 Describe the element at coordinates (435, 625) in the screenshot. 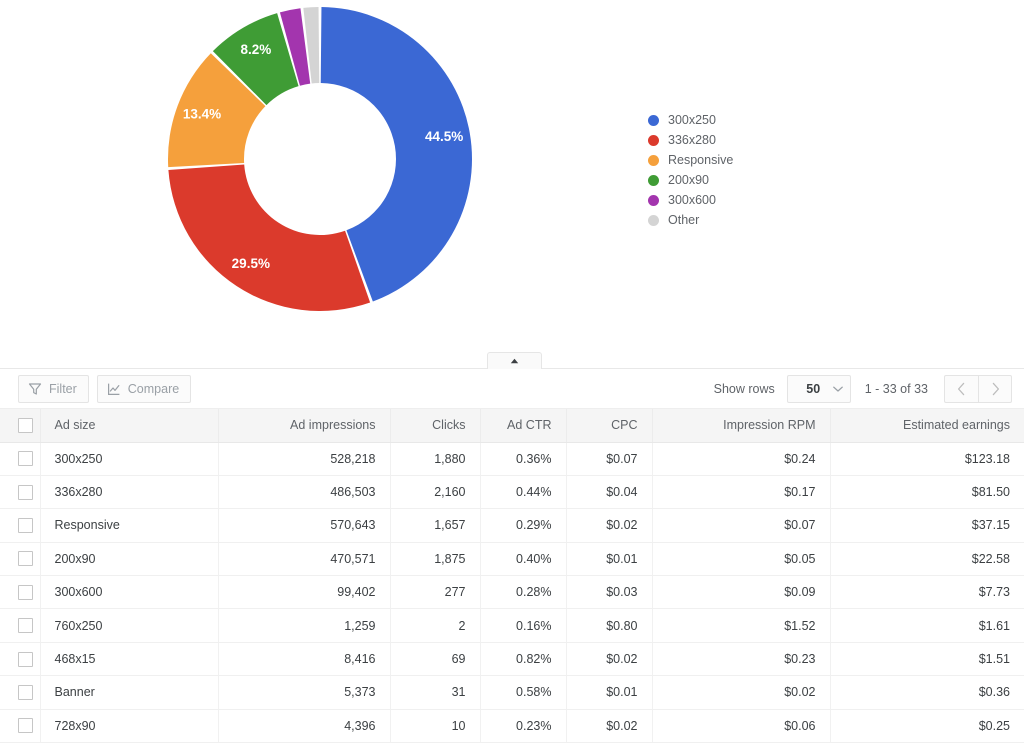

I see `cell-clicks: 2` at that location.